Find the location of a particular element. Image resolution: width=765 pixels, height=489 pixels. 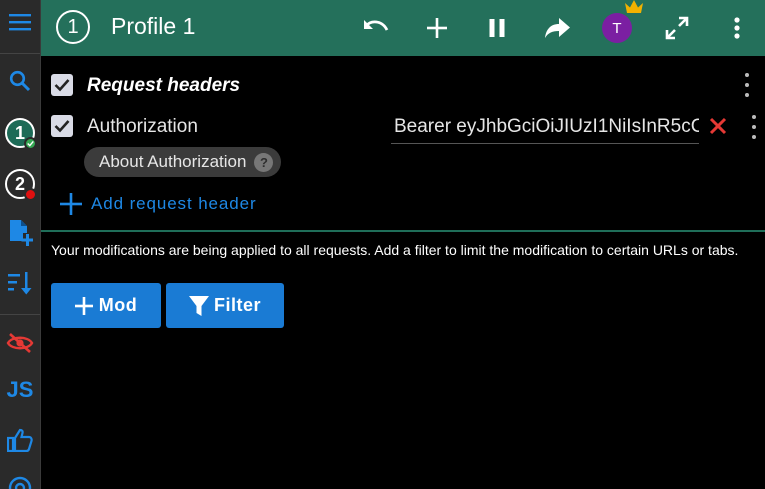

divider is located at coordinates (403, 231).